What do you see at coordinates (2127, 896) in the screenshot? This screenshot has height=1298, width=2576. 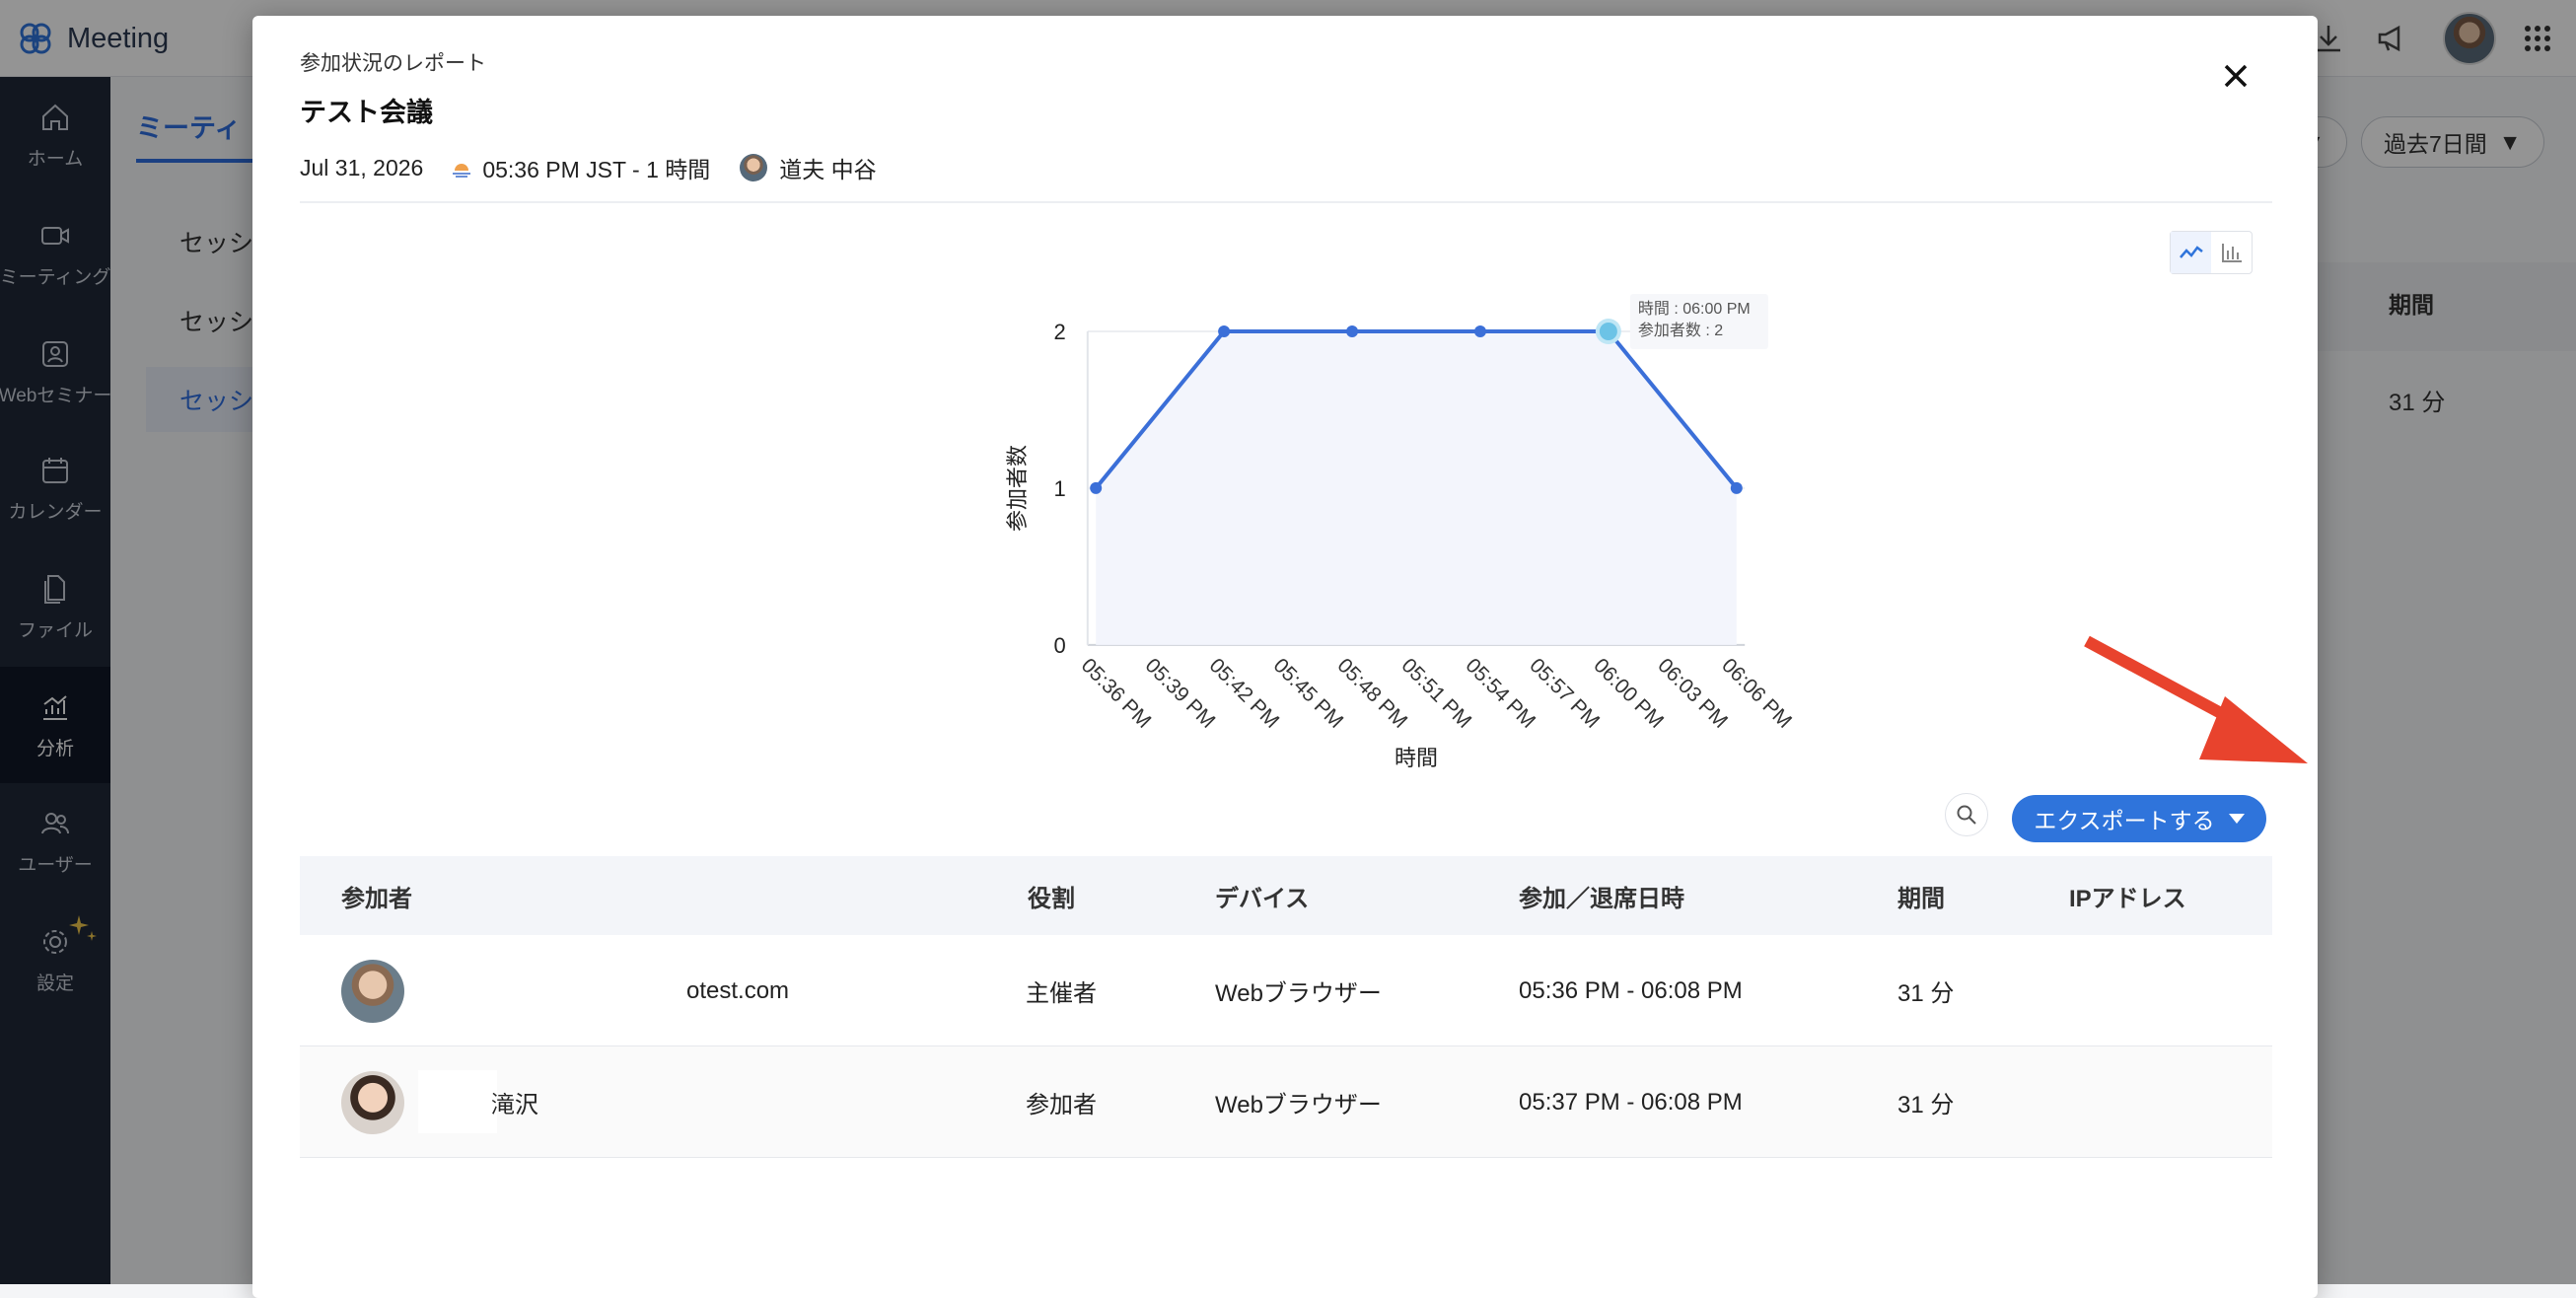 I see `column-ip: IPアドレス` at bounding box center [2127, 896].